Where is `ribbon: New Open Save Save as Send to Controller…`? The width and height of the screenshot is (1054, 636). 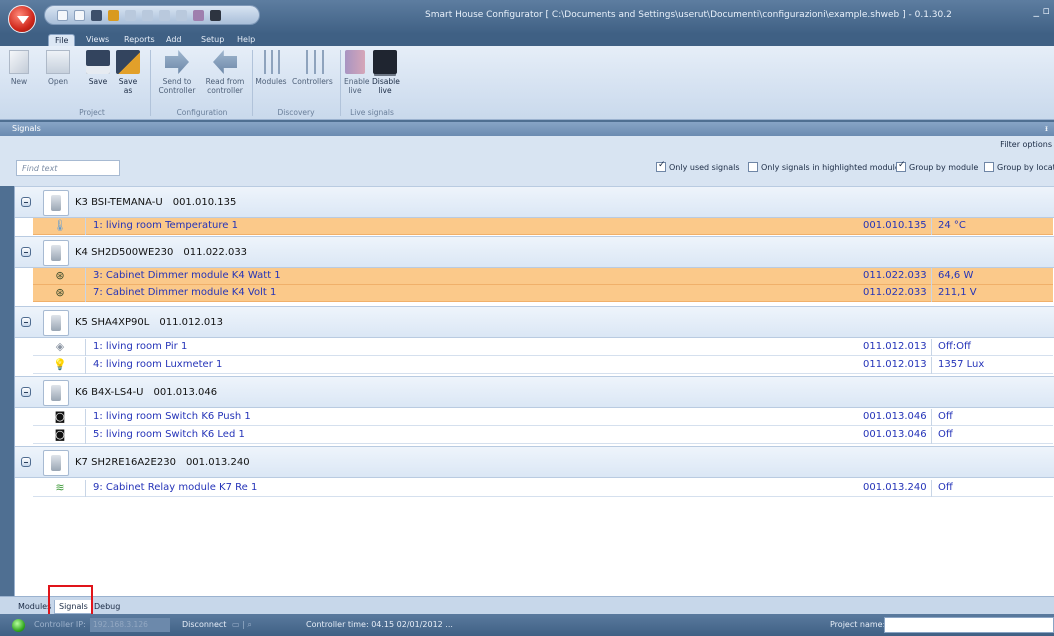 ribbon: New Open Save Save as Send to Controller… is located at coordinates (527, 83).